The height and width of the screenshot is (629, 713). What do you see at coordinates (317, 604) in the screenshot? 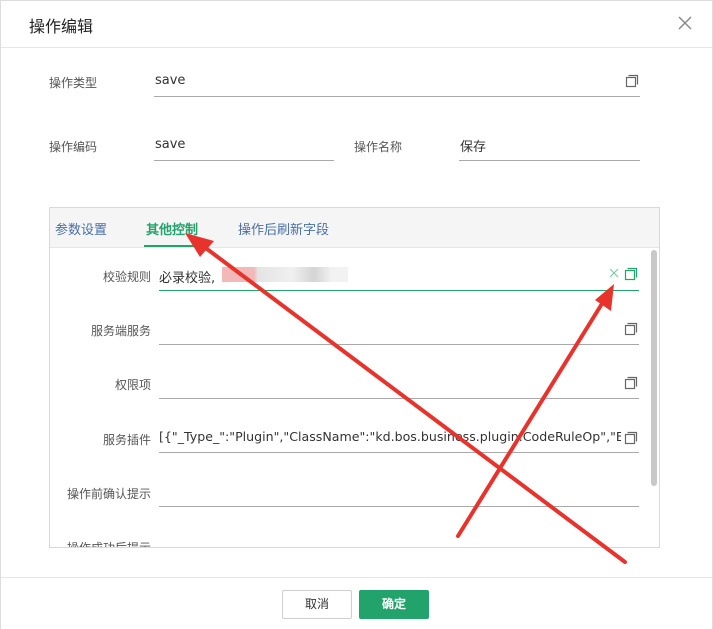
I see `cancel-button: 取消` at bounding box center [317, 604].